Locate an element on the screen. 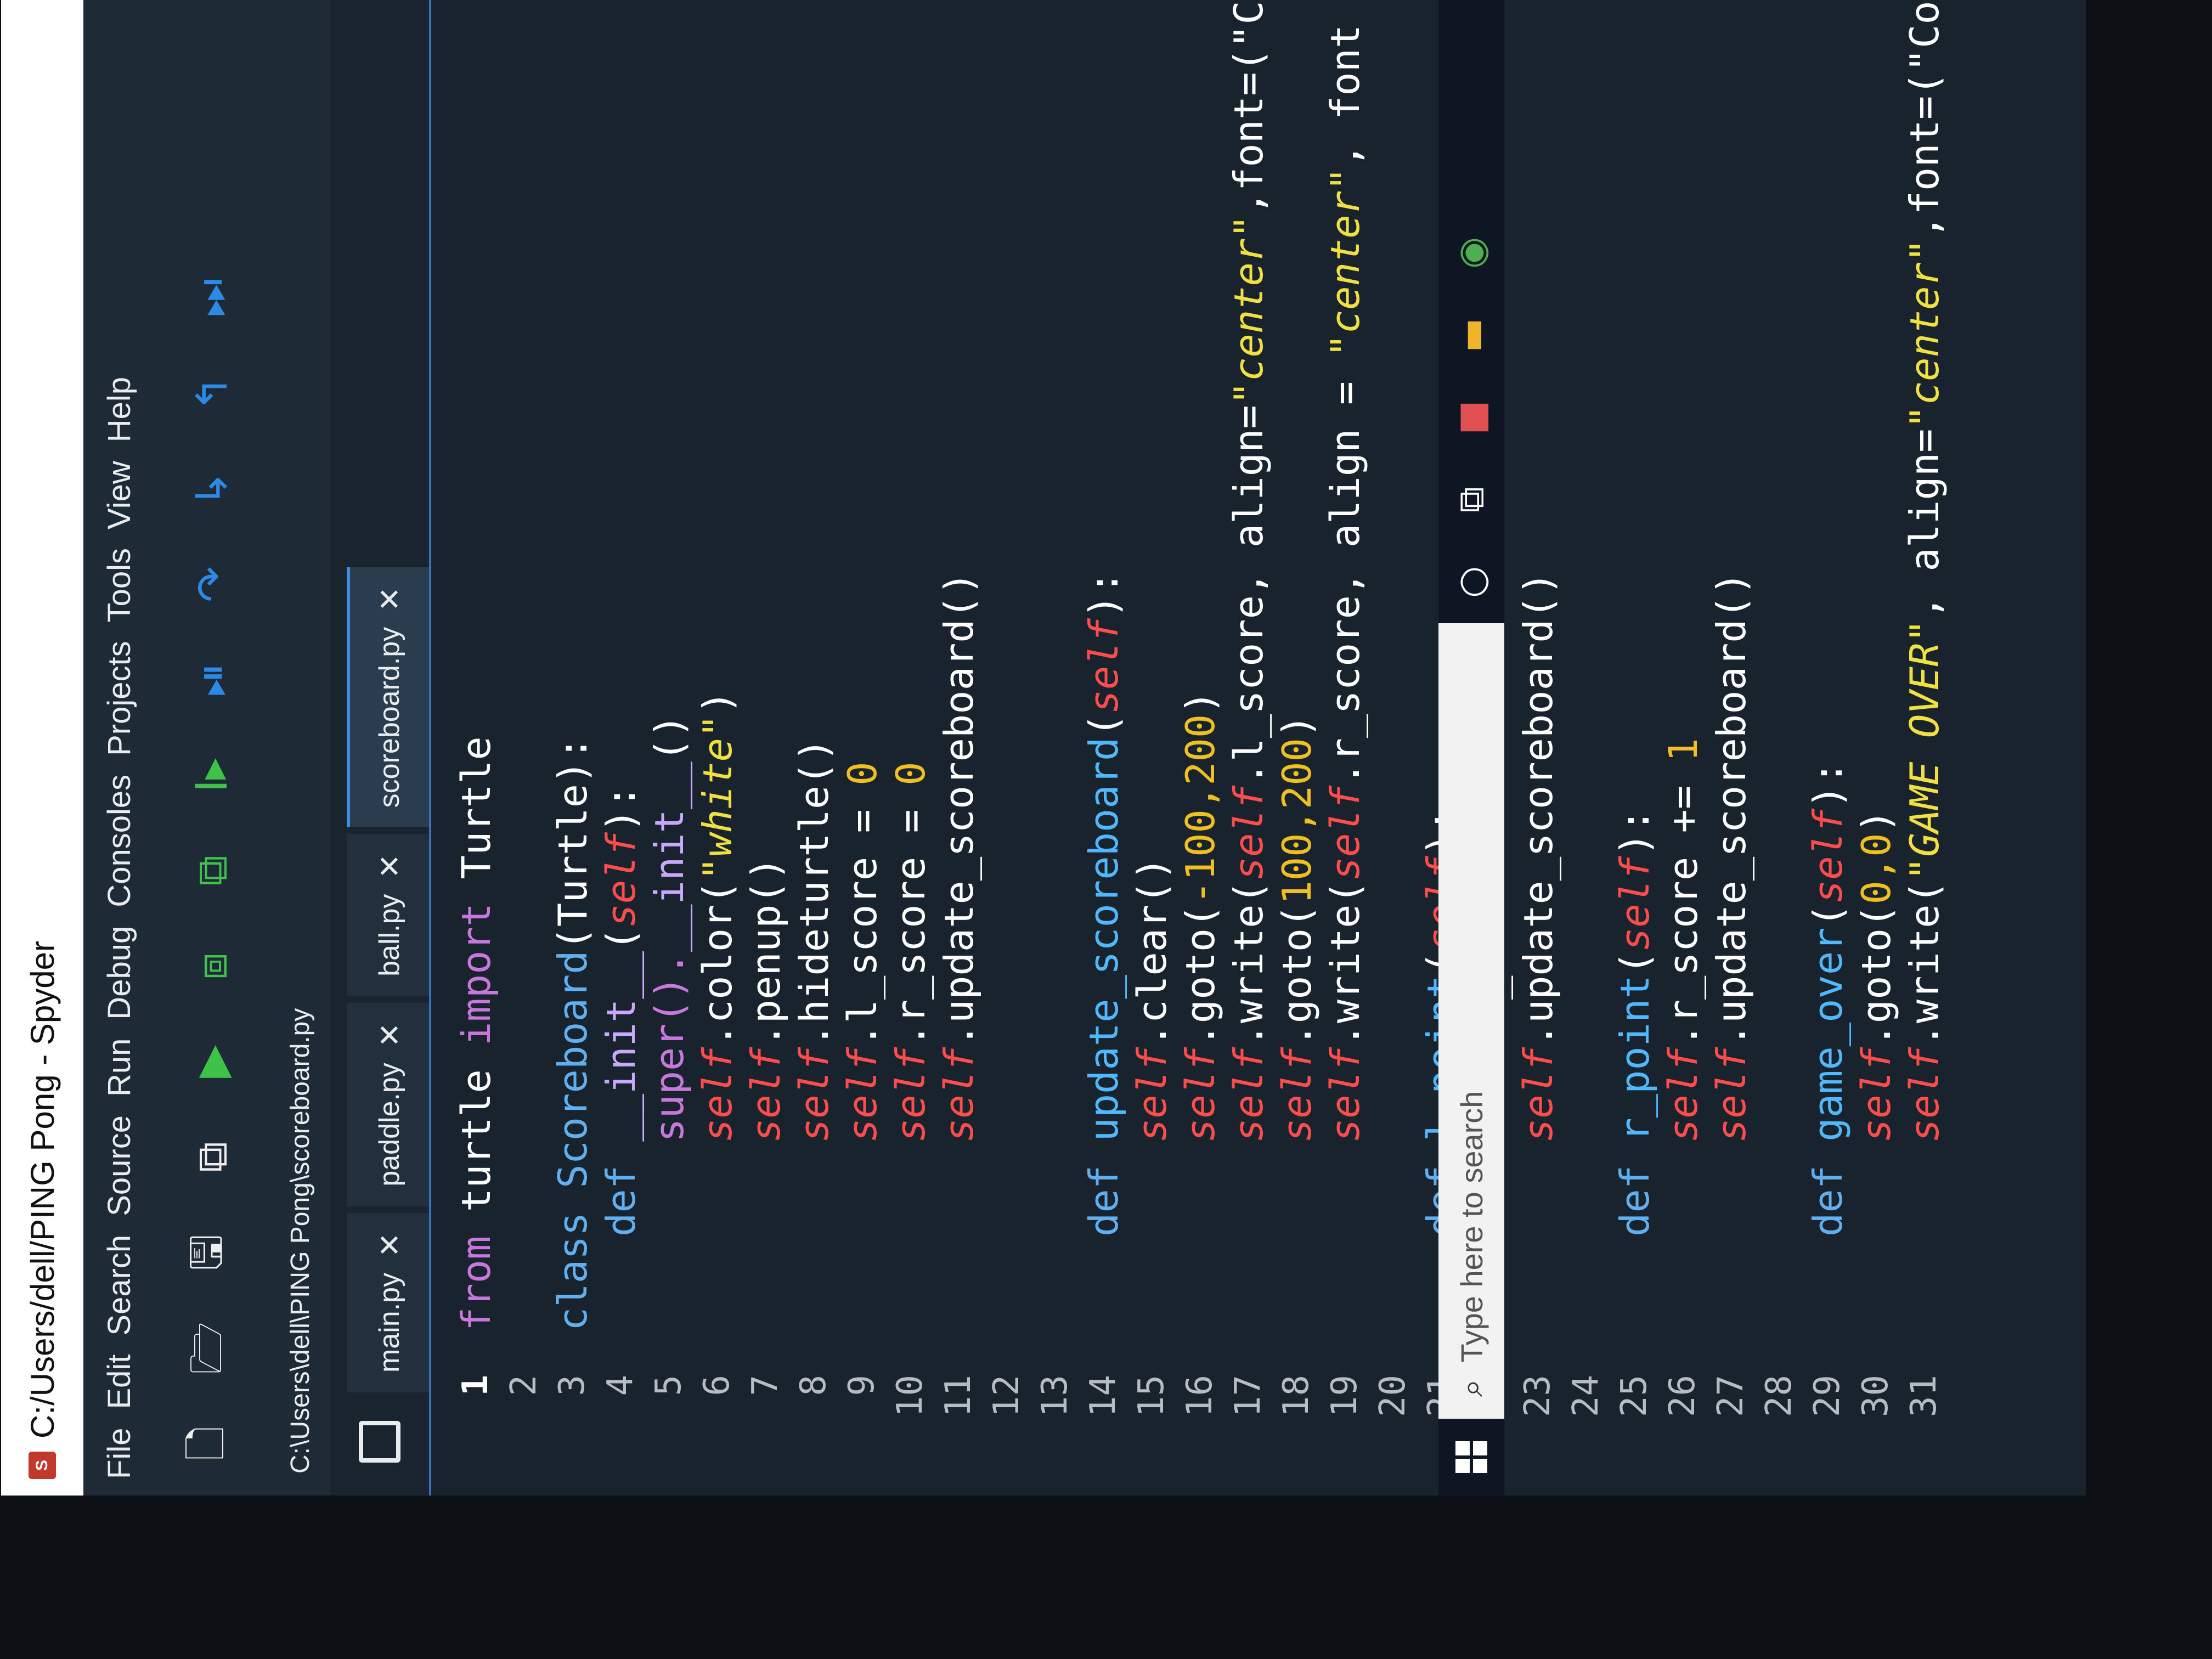 This screenshot has height=1659, width=2212. tab-scoreboard-py: scoreboard.py ✕ is located at coordinates (388, 697).